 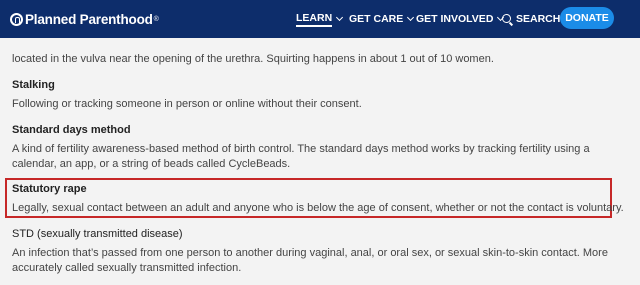 I want to click on nav-get-involved: GET INVOLVED, so click(x=460, y=19).